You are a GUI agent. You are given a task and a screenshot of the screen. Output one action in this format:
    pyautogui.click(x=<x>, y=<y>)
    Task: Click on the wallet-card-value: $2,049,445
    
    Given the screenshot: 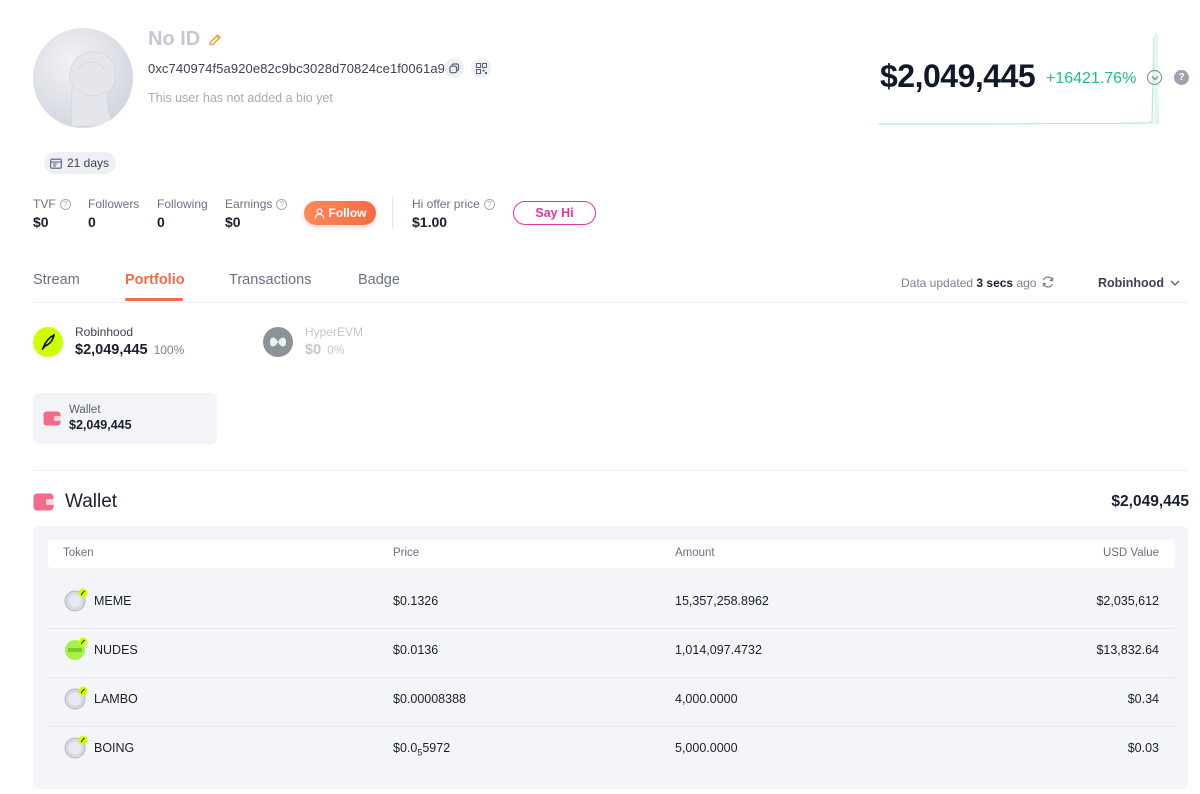 What is the action you would take?
    pyautogui.click(x=100, y=425)
    